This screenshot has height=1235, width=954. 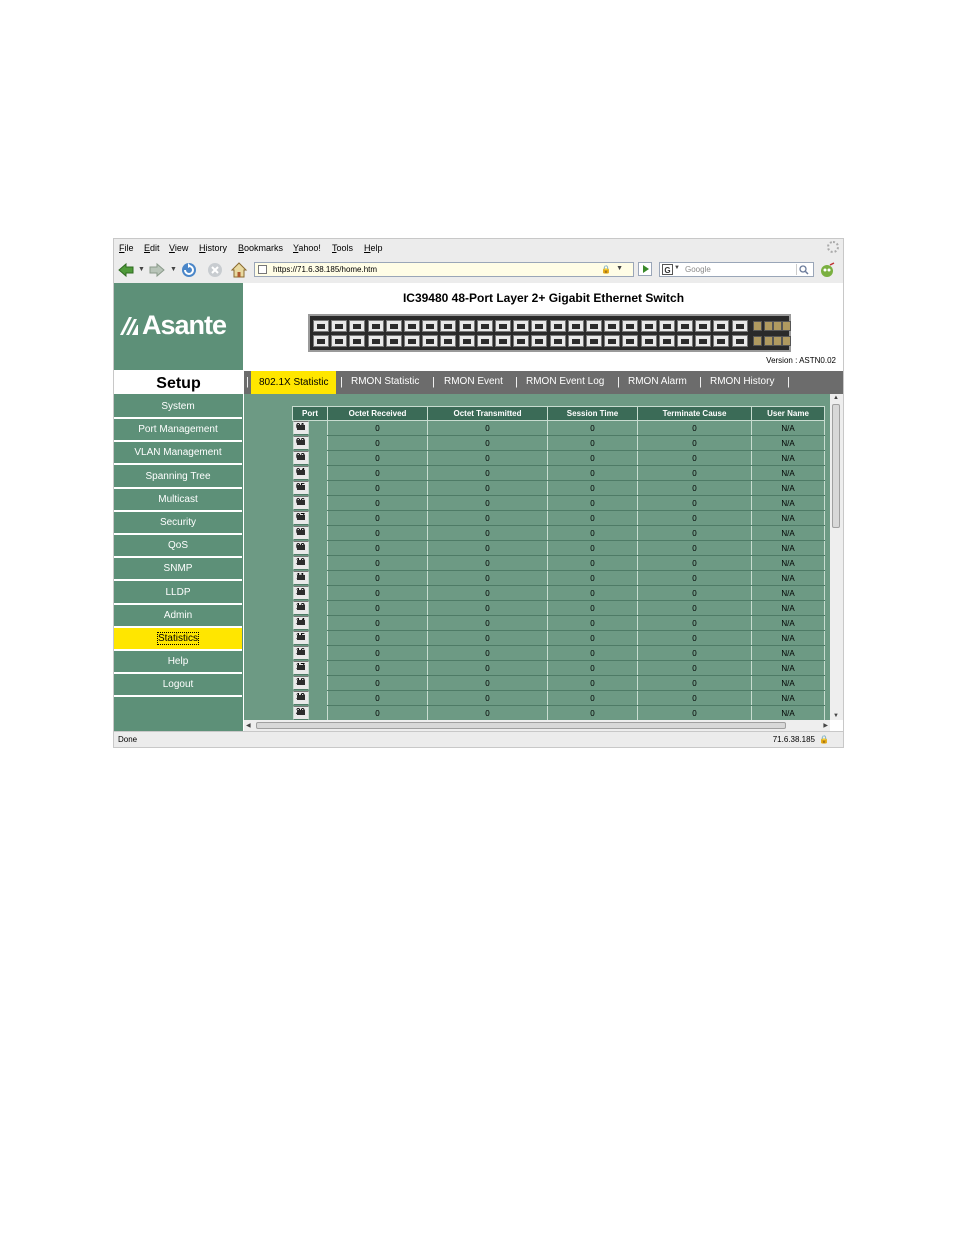 I want to click on address-dropdown-icon: ▼, so click(x=619, y=268).